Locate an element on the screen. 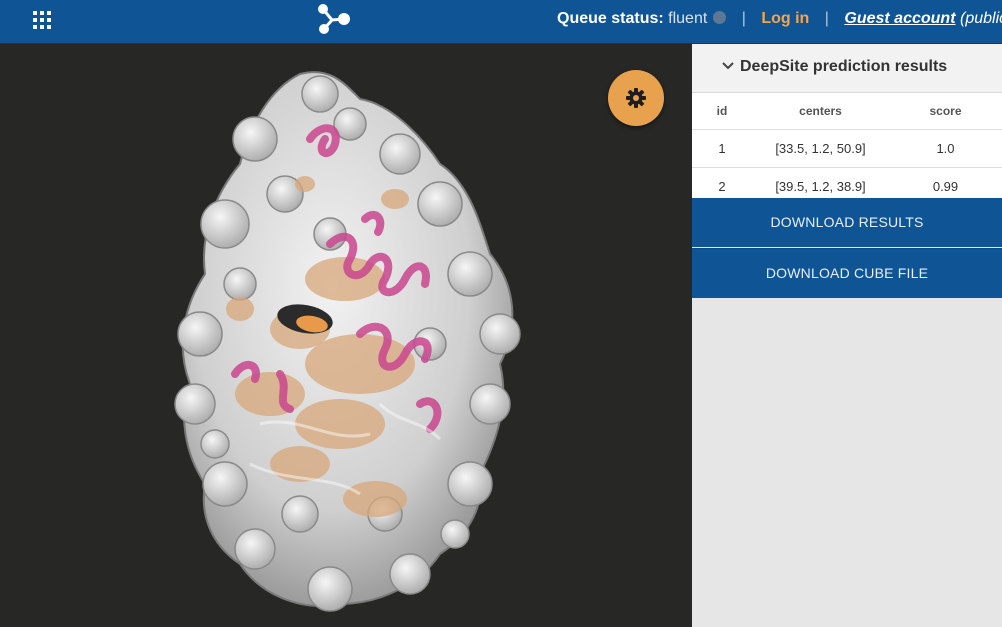 The width and height of the screenshot is (1002, 627). login-link: Log in is located at coordinates (785, 18).